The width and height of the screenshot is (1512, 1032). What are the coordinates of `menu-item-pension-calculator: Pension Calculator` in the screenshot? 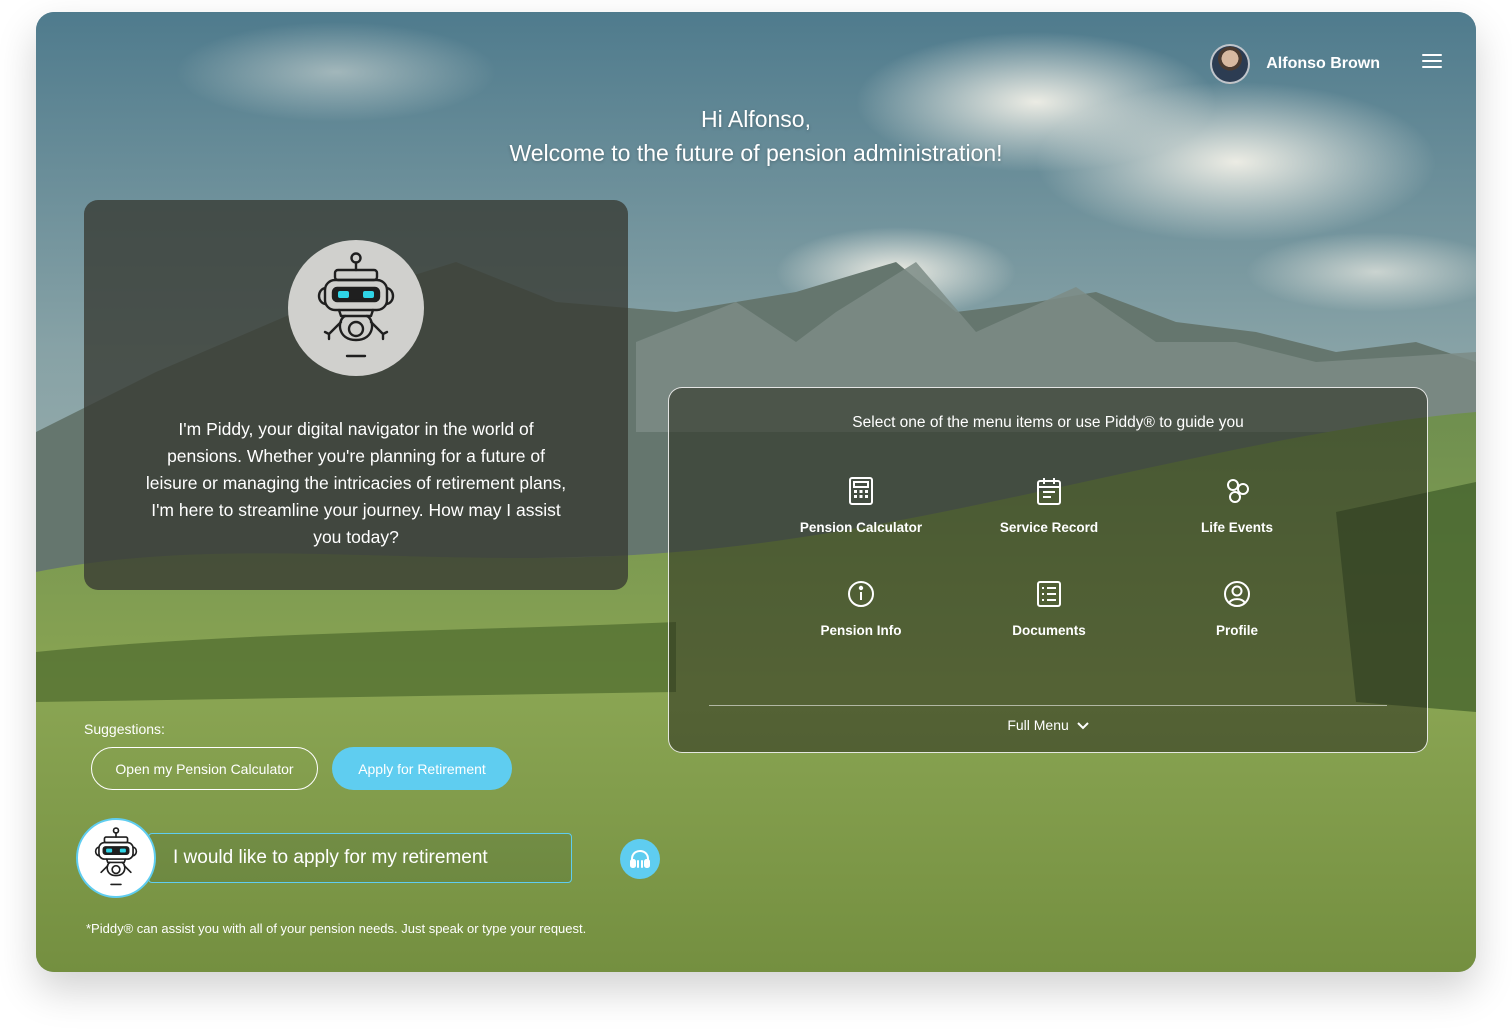 It's located at (861, 527).